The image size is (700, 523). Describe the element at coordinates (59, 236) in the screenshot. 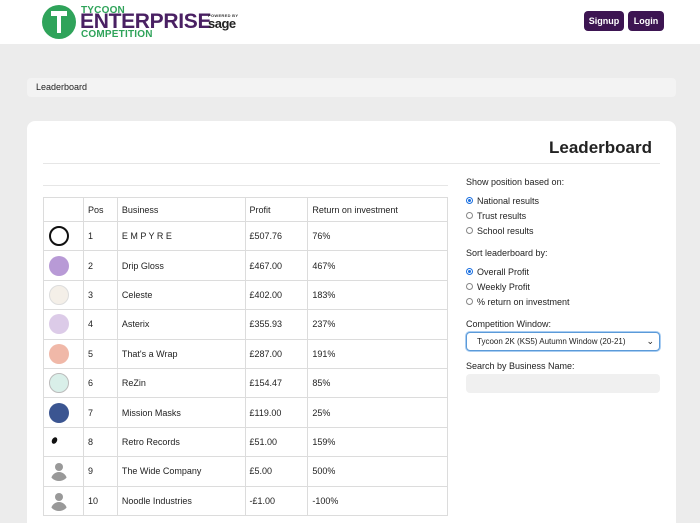

I see `empyre-logo-icon` at that location.